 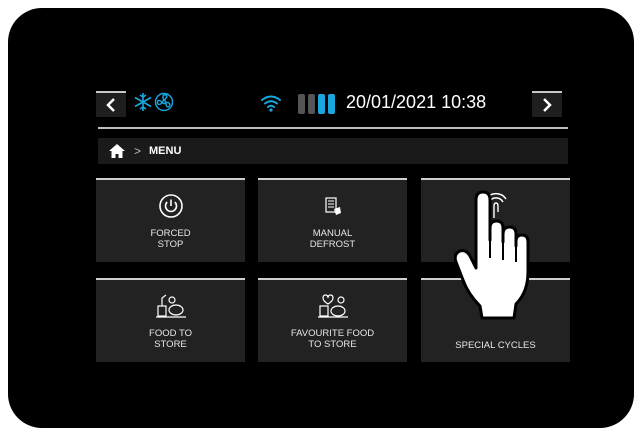 I want to click on tile-label: SPECIAL CYCLES, so click(x=495, y=345).